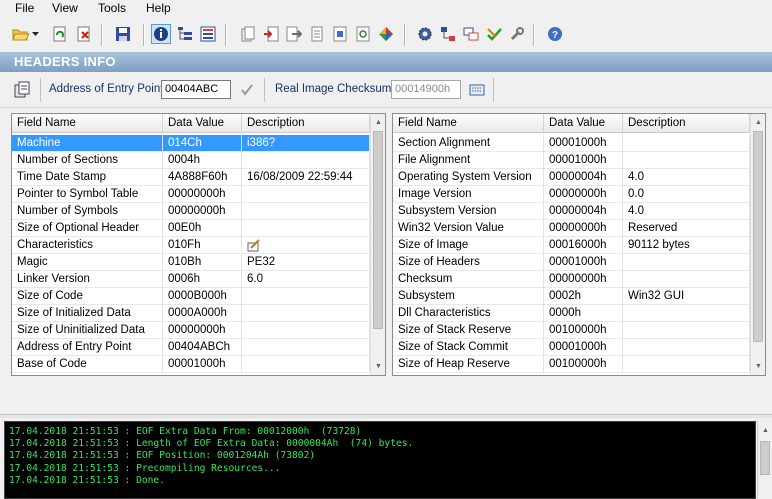 The height and width of the screenshot is (499, 772). I want to click on tree-view-icon, so click(185, 34).